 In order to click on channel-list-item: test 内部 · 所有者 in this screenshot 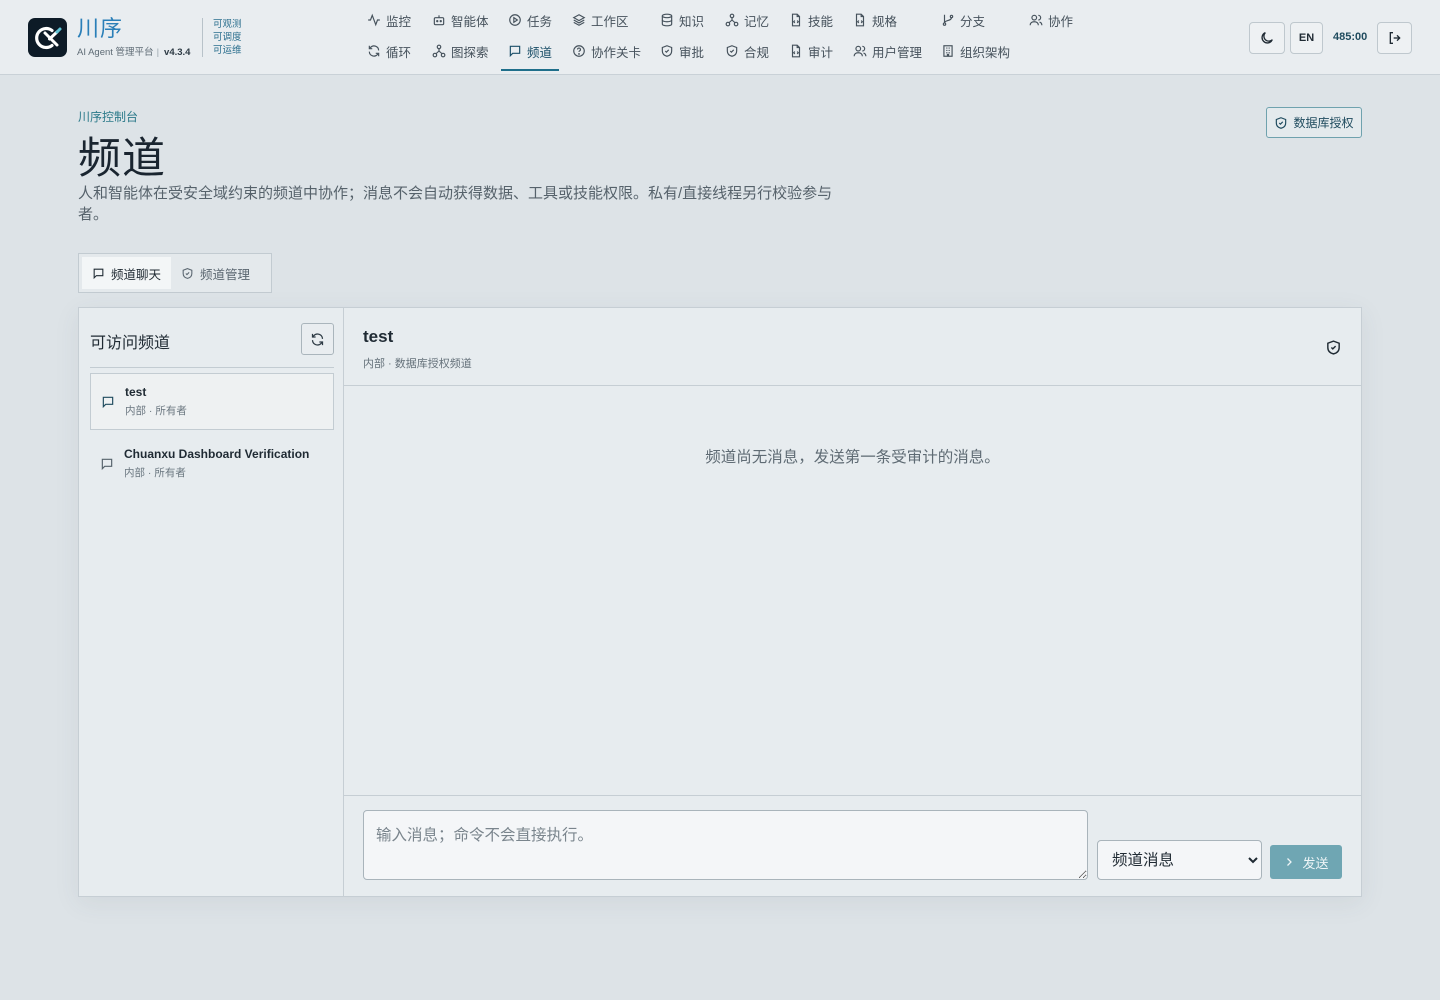, I will do `click(212, 401)`.